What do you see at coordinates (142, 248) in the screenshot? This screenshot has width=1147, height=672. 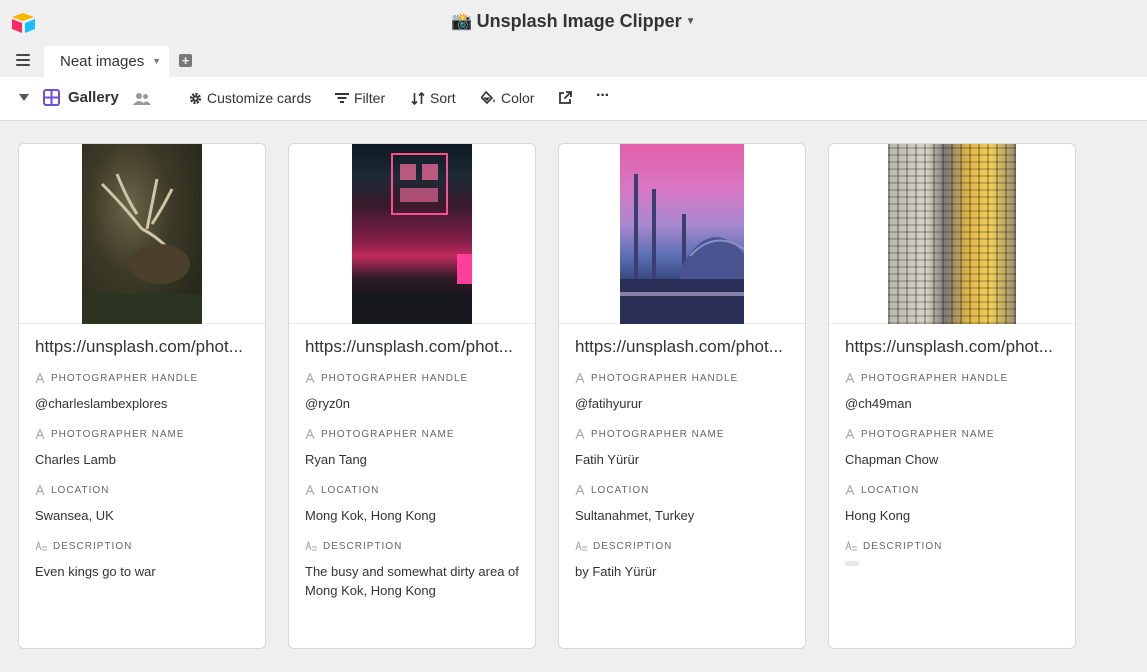 I see `deer-antlers-shape` at bounding box center [142, 248].